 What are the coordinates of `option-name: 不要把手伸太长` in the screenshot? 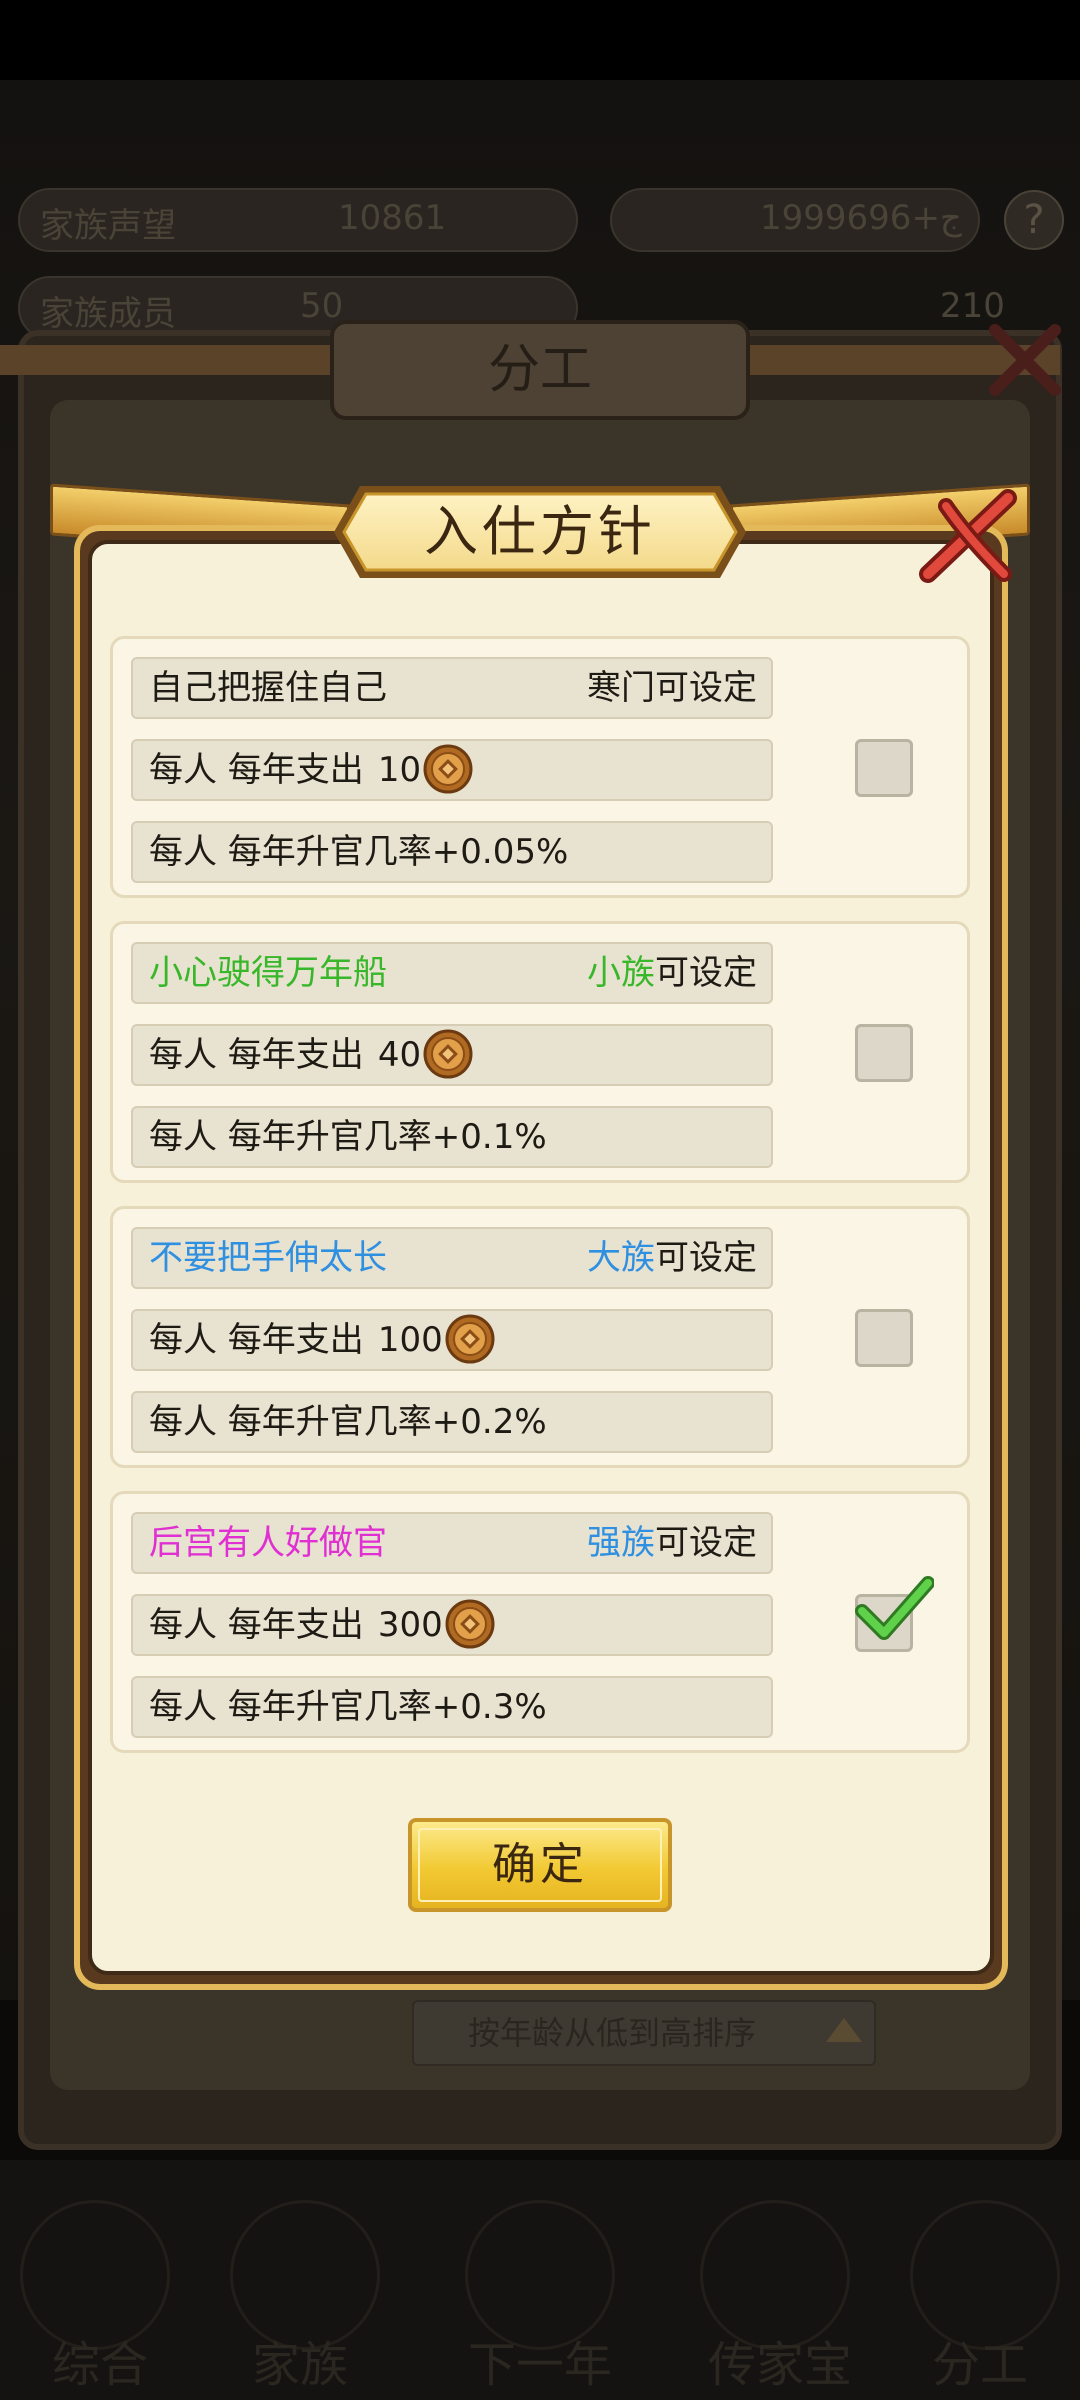 It's located at (268, 1258).